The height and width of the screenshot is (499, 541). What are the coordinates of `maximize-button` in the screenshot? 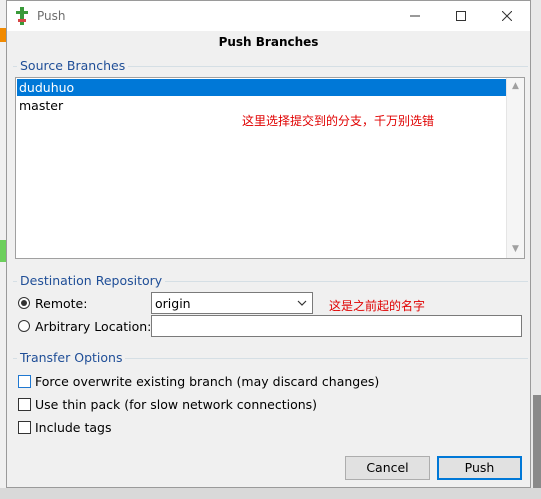 It's located at (461, 16).